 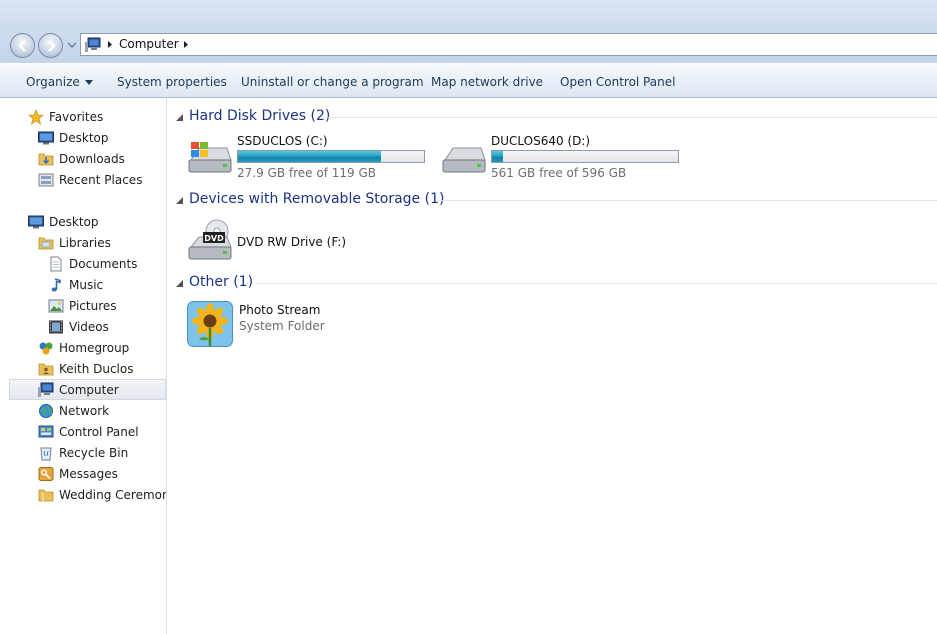 I want to click on uninstall-program-button: Uninstall or change a program, so click(x=332, y=82).